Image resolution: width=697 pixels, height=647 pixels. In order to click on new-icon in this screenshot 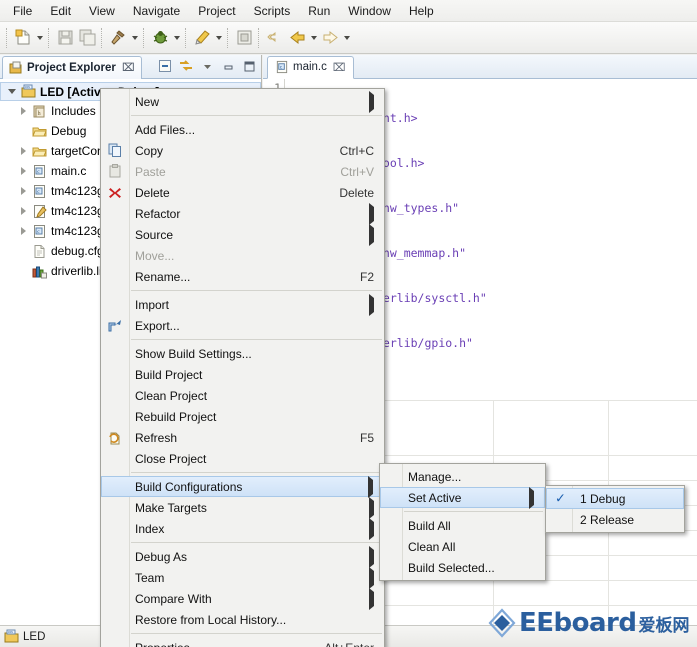, I will do `click(23, 38)`.